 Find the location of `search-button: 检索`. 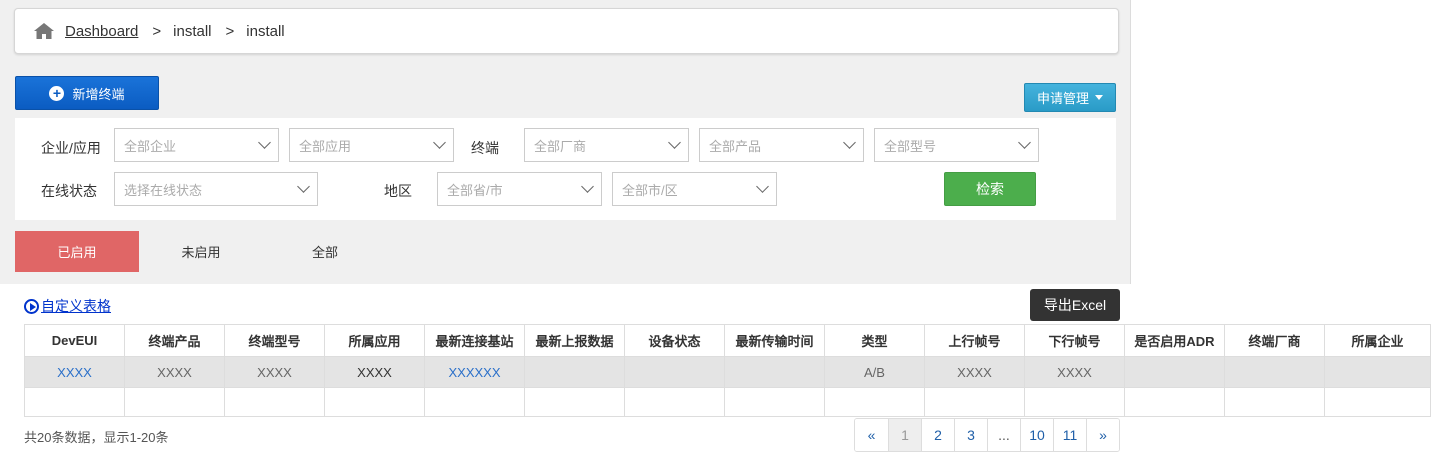

search-button: 检索 is located at coordinates (990, 189).